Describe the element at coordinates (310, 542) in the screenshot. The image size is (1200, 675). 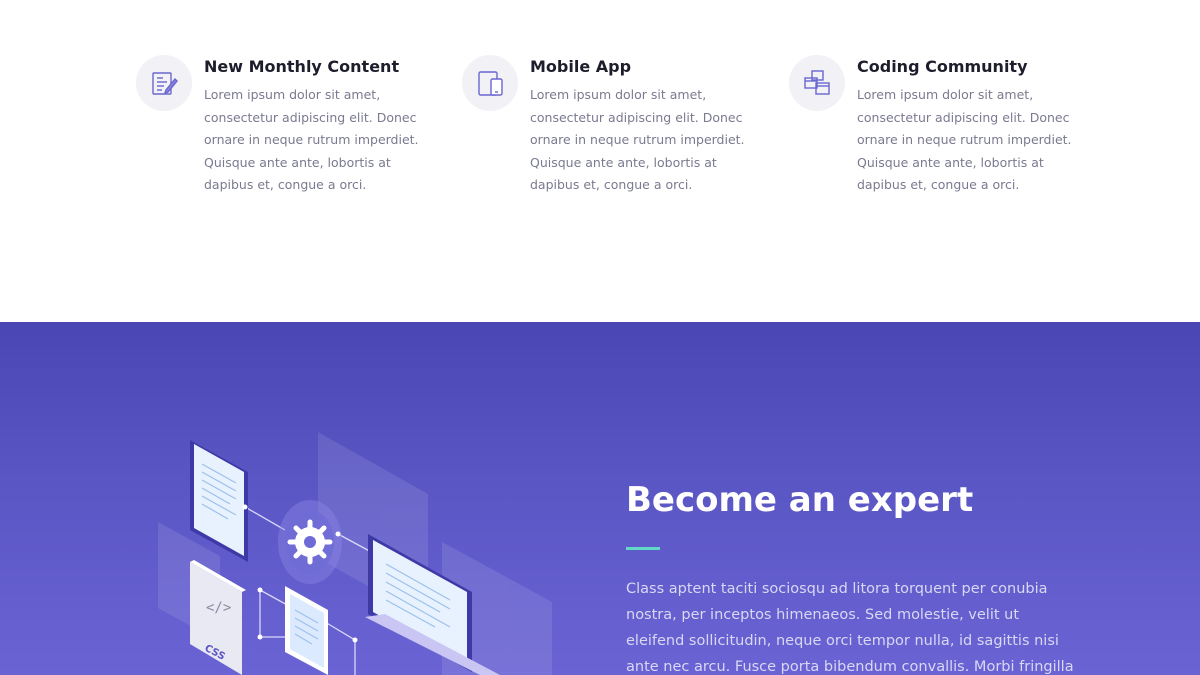
I see `gear-icon` at that location.